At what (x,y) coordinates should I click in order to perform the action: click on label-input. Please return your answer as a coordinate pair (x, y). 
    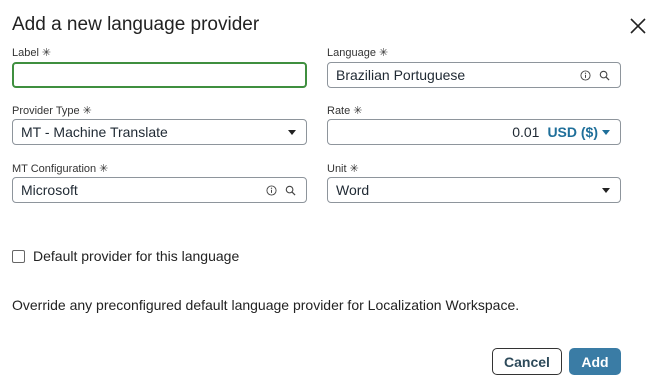
    Looking at the image, I should click on (159, 75).